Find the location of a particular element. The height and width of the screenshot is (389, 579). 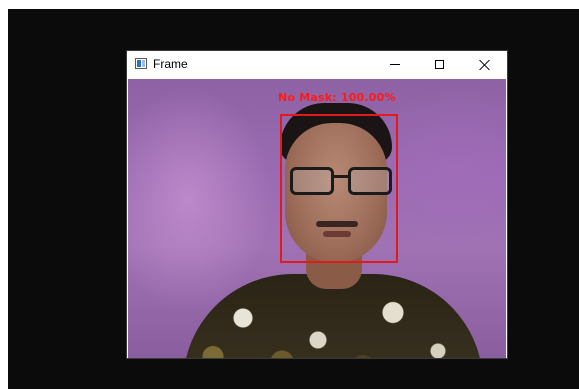

minimize-icon is located at coordinates (395, 64).